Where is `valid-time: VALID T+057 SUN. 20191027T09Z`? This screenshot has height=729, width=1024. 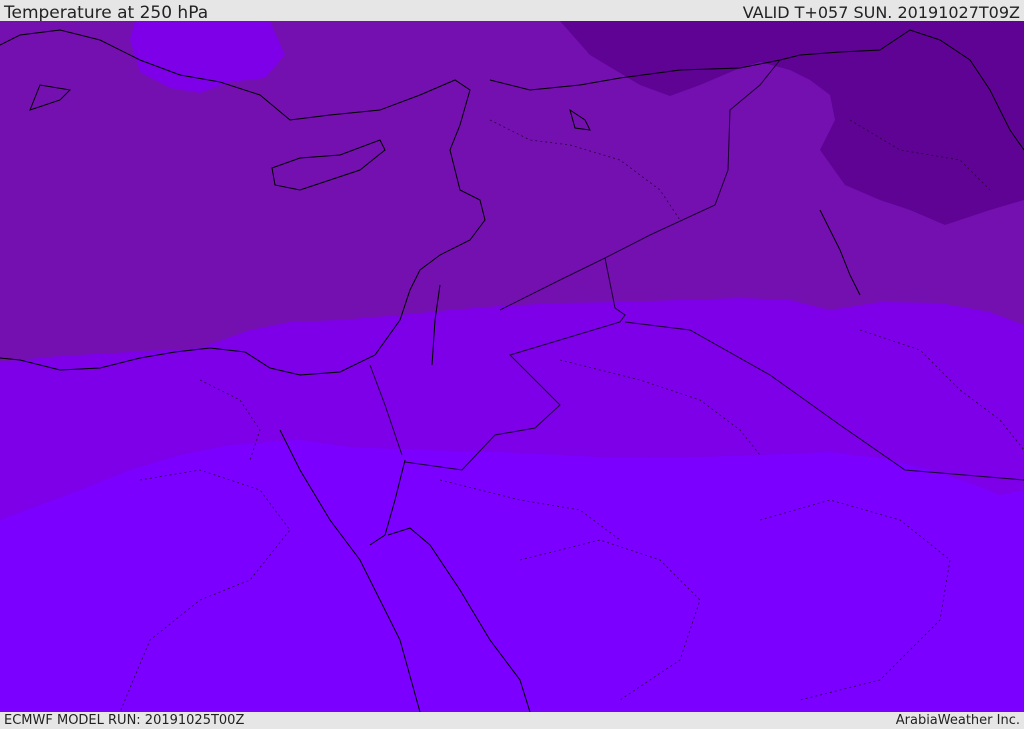 valid-time: VALID T+057 SUN. 20191027T09Z is located at coordinates (881, 12).